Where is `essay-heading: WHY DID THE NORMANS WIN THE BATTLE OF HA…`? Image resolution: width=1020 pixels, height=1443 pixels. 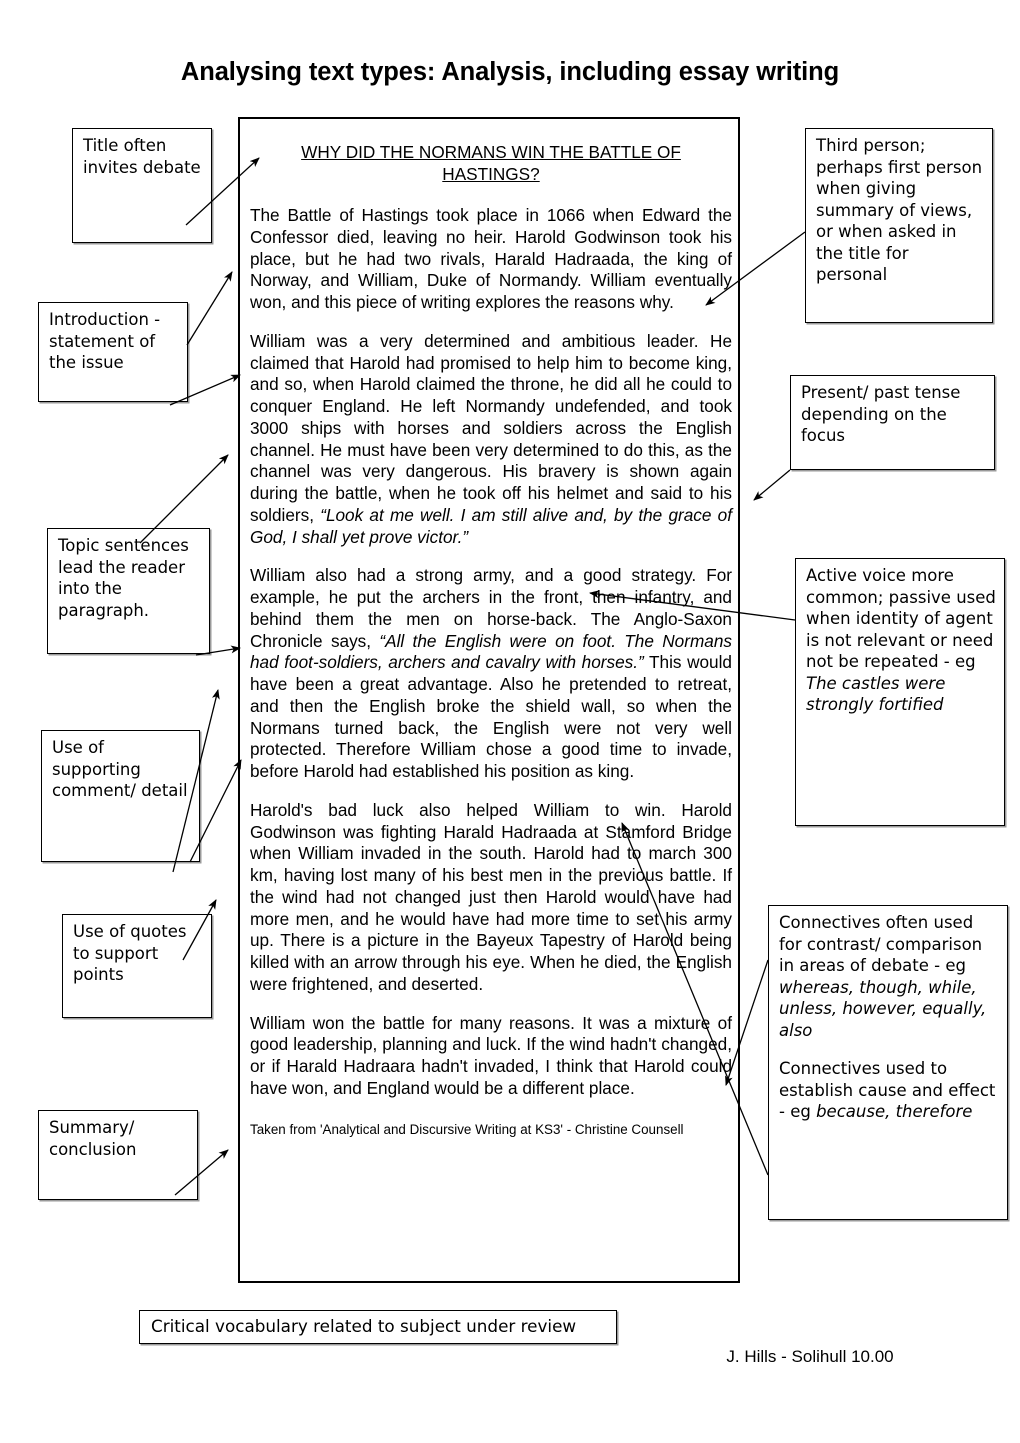 essay-heading: WHY DID THE NORMANS WIN THE BATTLE OF HA… is located at coordinates (491, 163).